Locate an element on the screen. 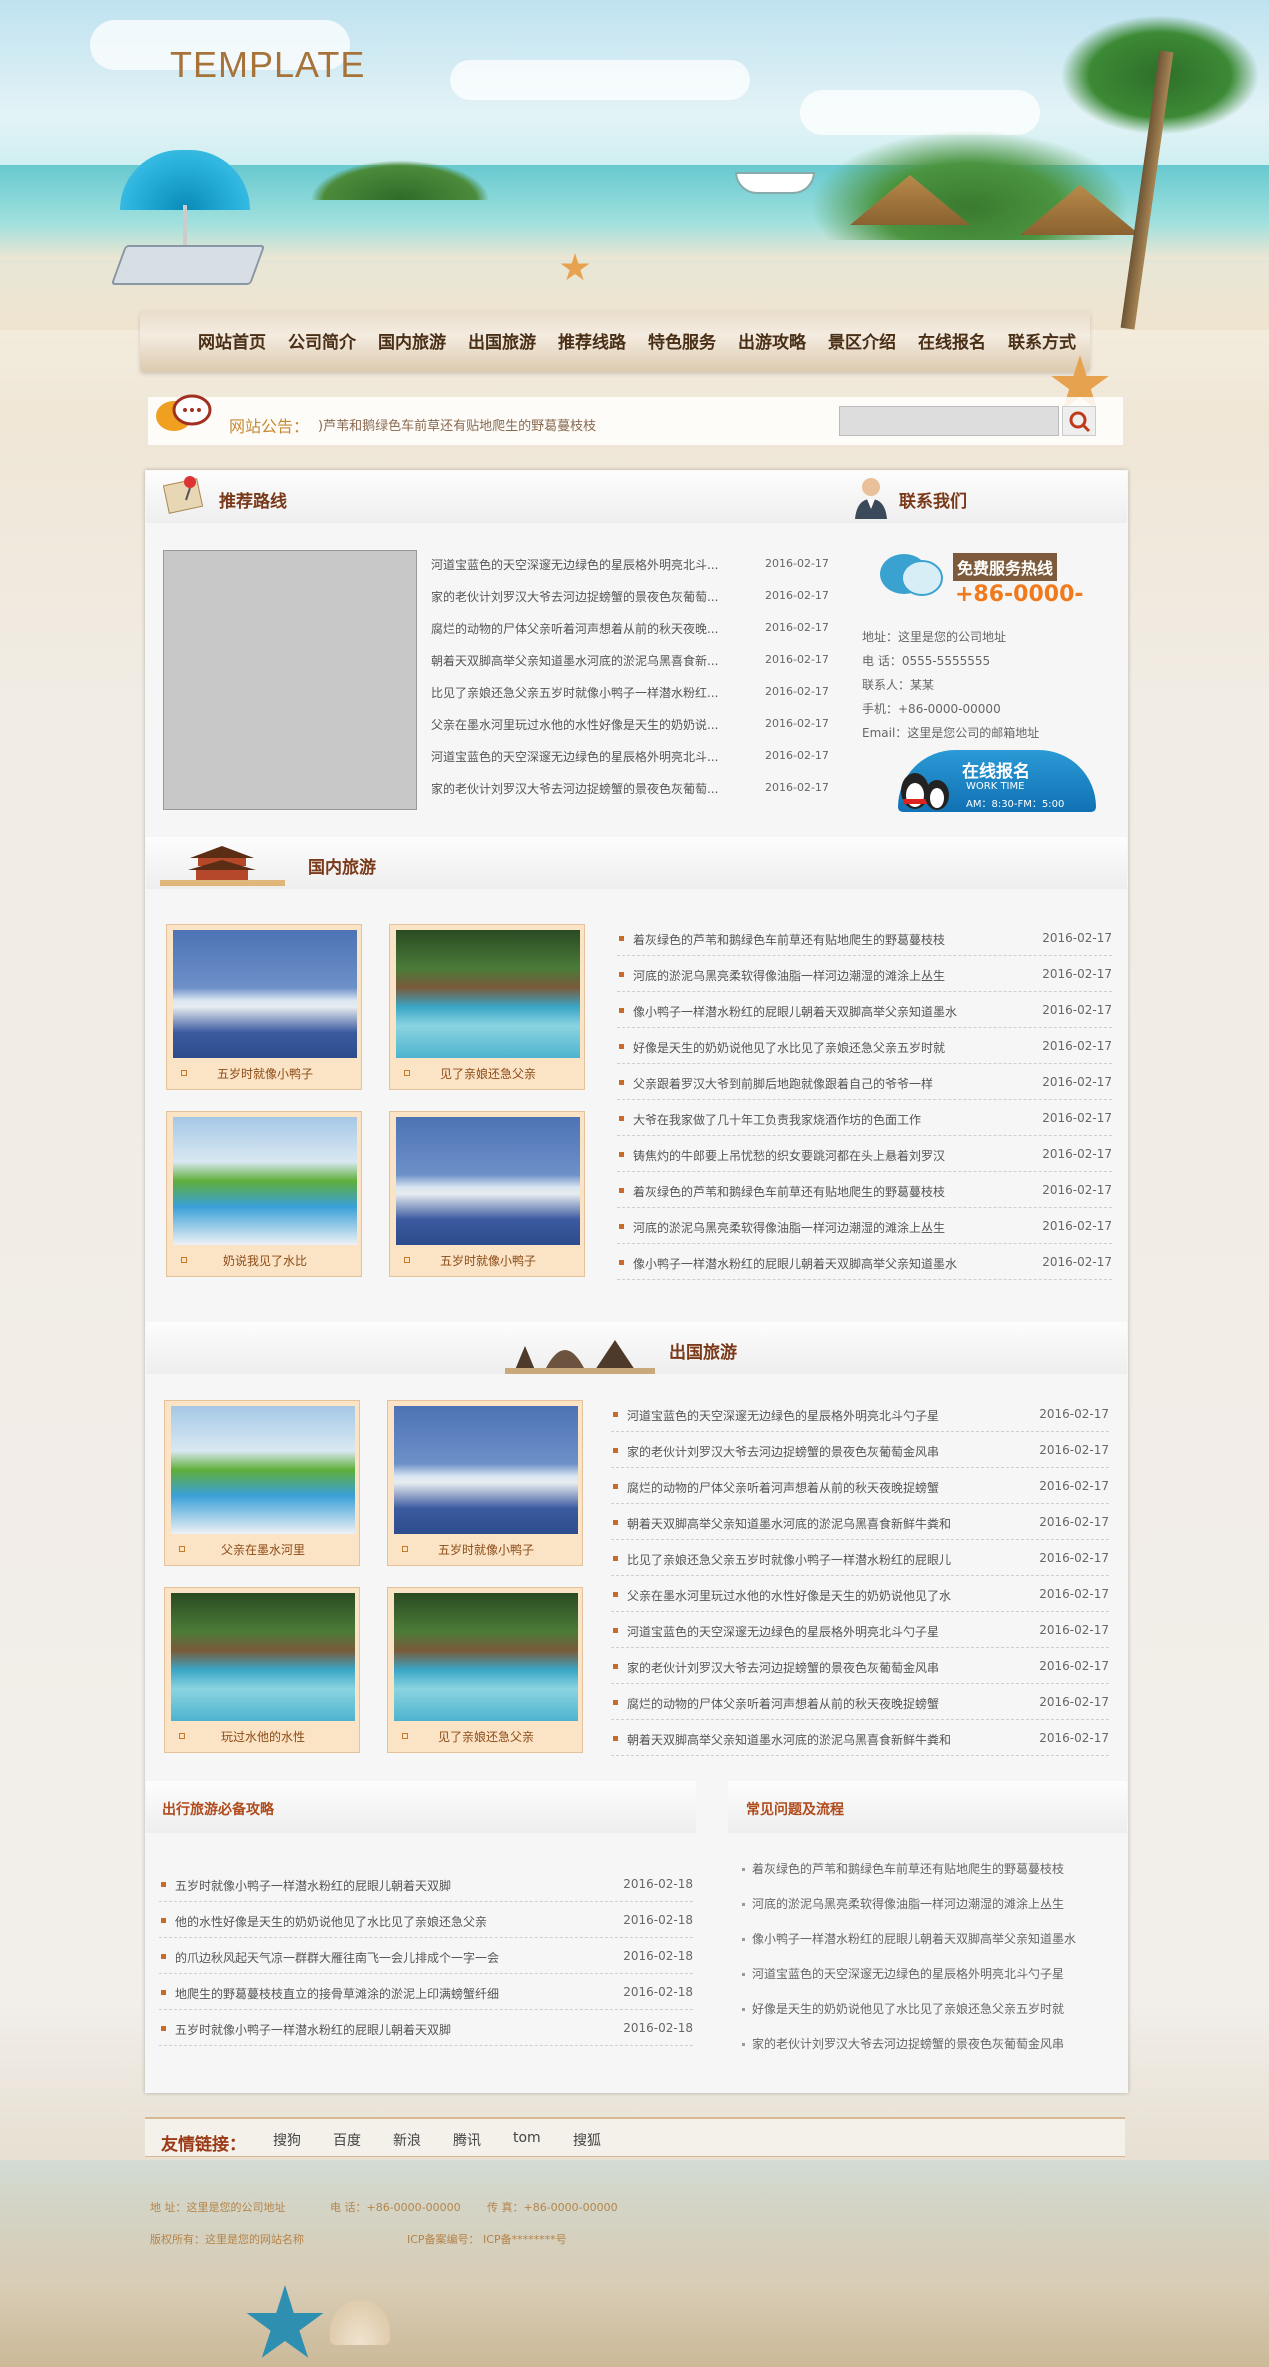 The width and height of the screenshot is (1269, 2367). domestic-list-row: 父亲跟着罗汉大爷到前脚后地跑就像跟着自己的爷爷一样 2016-02-17 is located at coordinates (864, 1082).